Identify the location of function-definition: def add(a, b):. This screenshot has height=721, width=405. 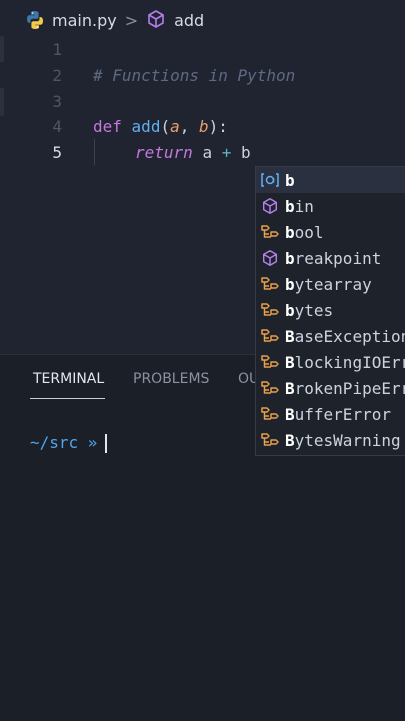
(160, 126).